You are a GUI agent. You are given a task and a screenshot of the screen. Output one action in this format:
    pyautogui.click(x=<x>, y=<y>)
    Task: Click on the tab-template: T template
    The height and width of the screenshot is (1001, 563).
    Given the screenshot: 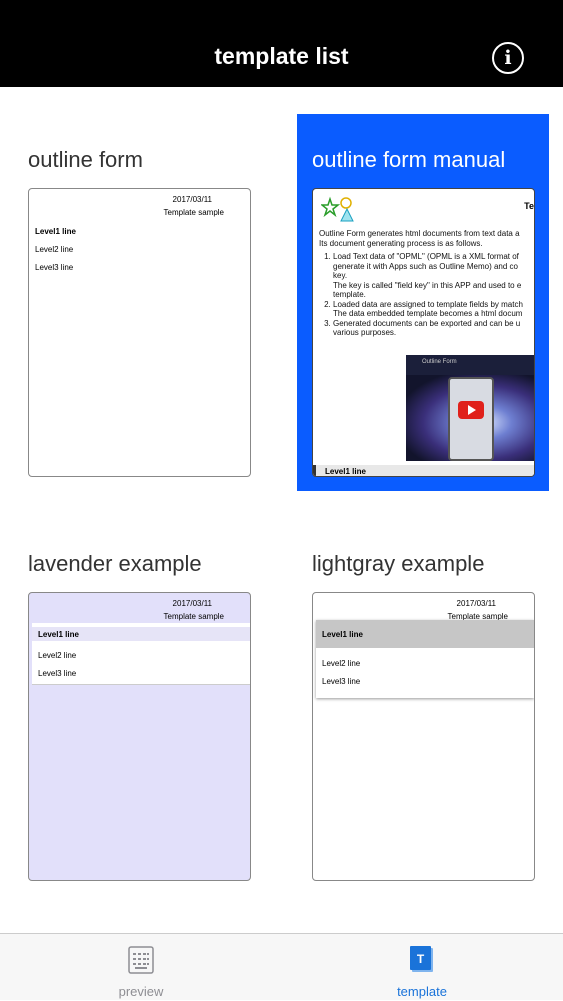 What is the action you would take?
    pyautogui.click(x=422, y=967)
    